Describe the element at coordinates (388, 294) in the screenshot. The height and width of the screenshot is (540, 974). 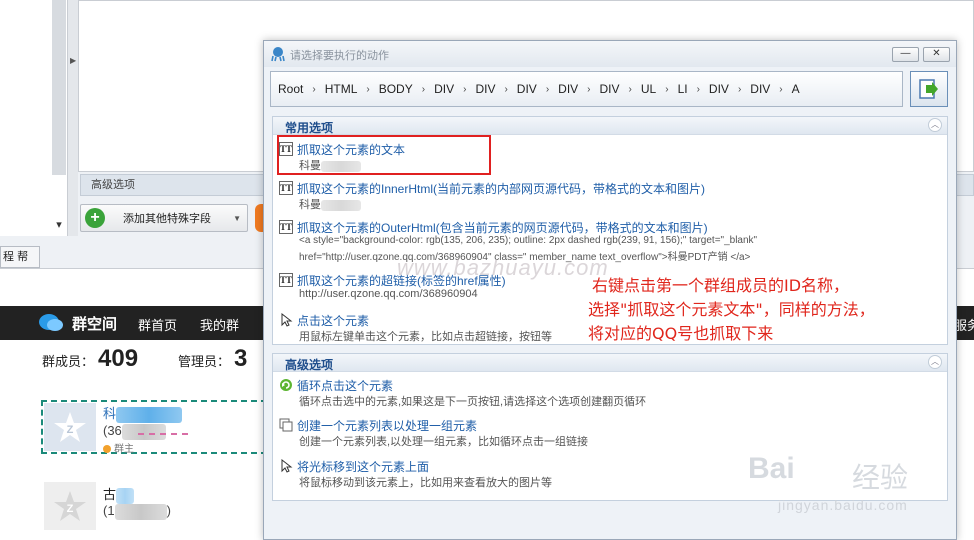
I see `option-desc: http://user.qzone.qq.com/368960904` at that location.